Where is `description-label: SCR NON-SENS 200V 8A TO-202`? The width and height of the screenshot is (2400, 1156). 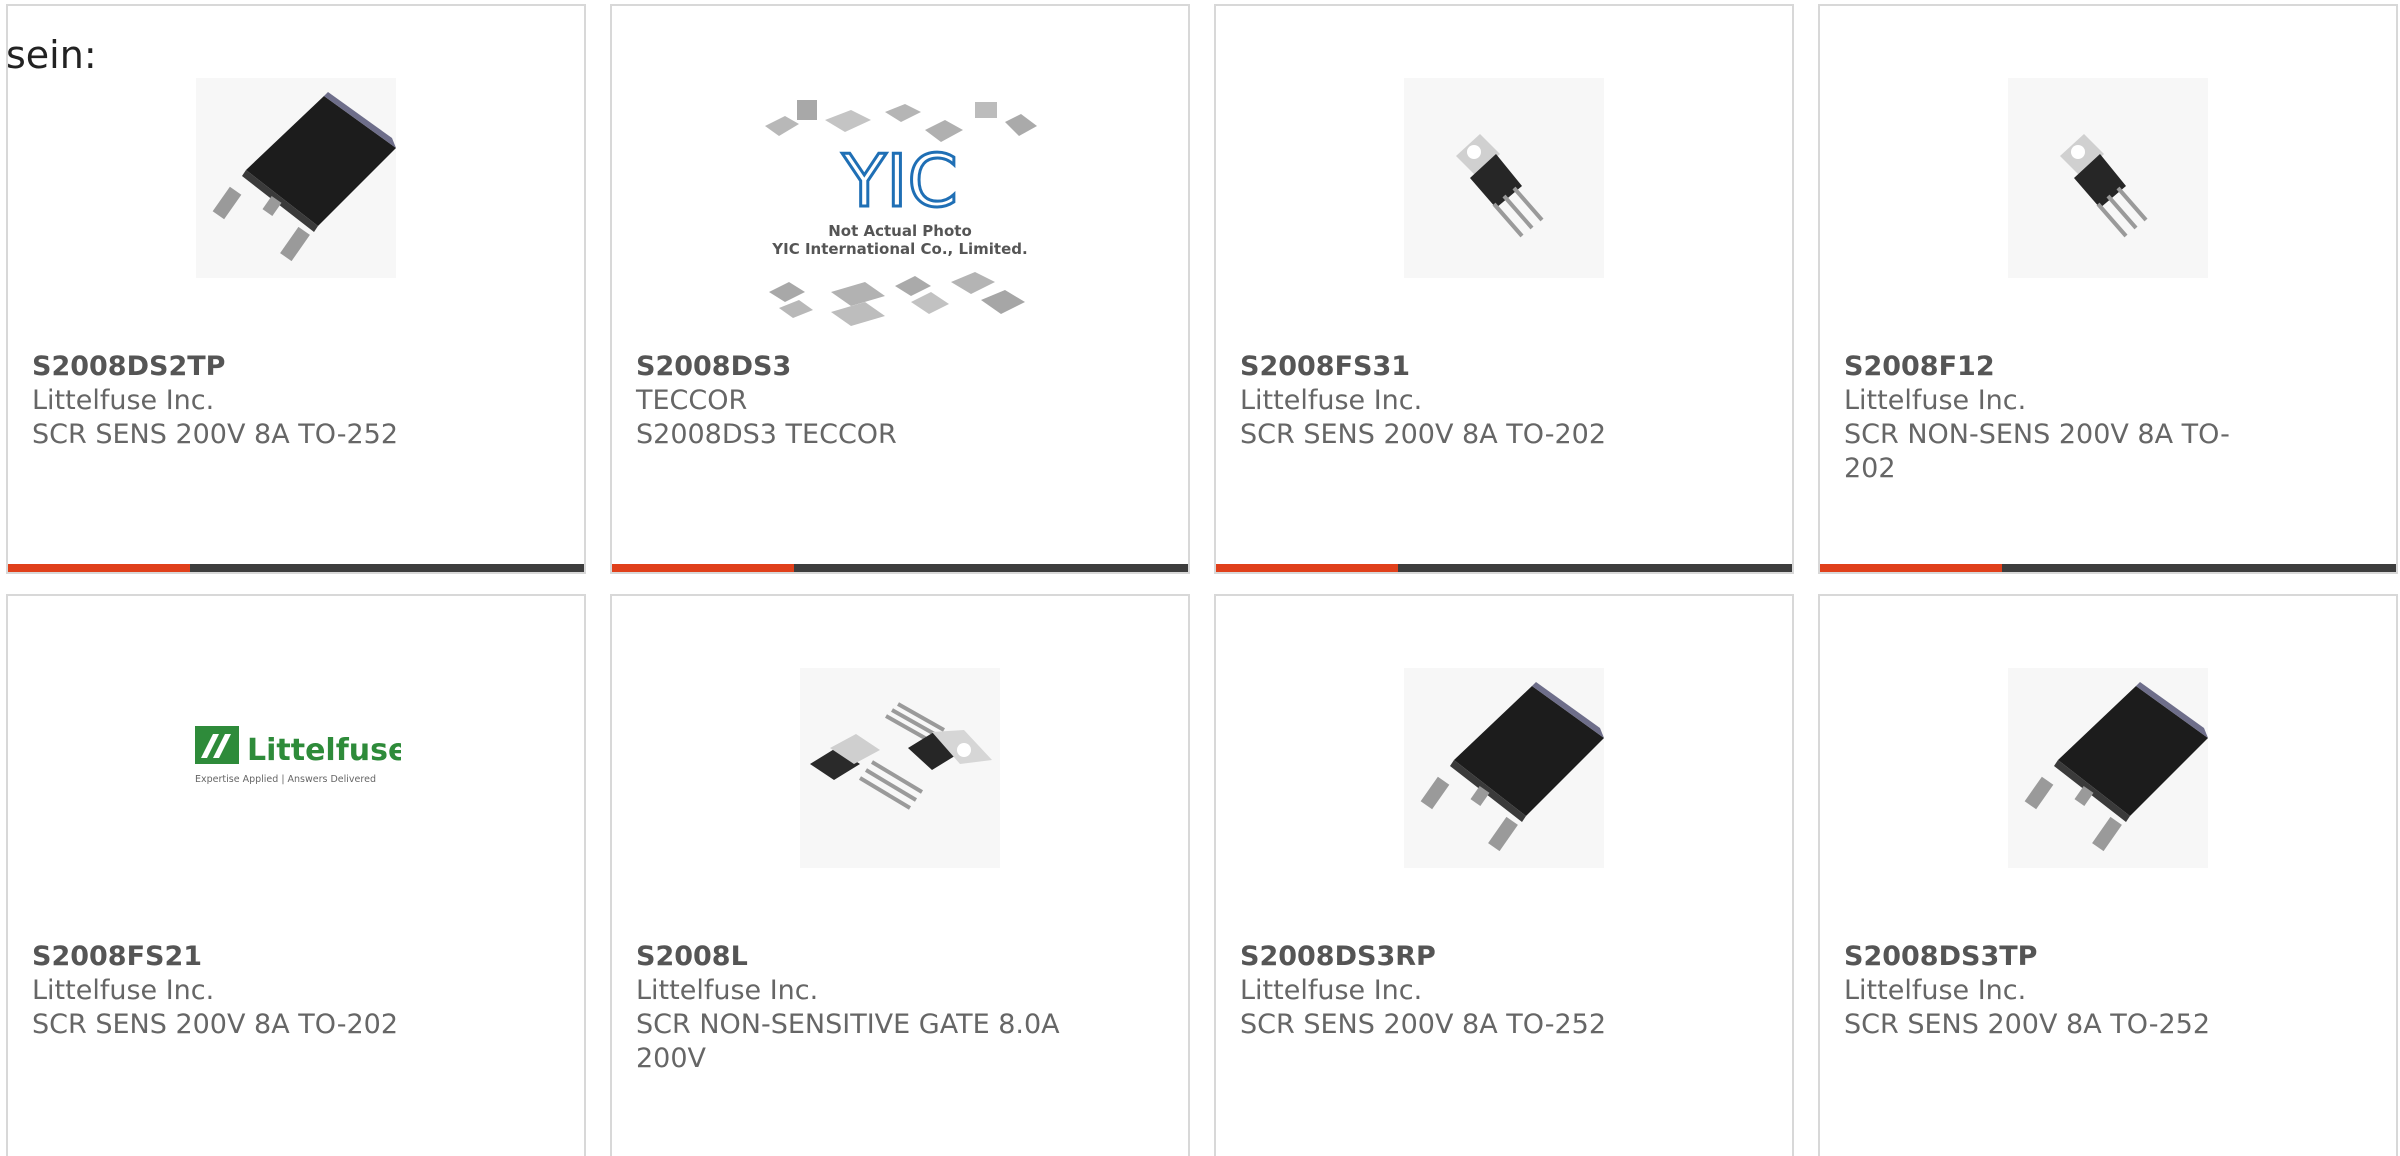 description-label: SCR NON-SENS 200V 8A TO-202 is located at coordinates (2037, 451).